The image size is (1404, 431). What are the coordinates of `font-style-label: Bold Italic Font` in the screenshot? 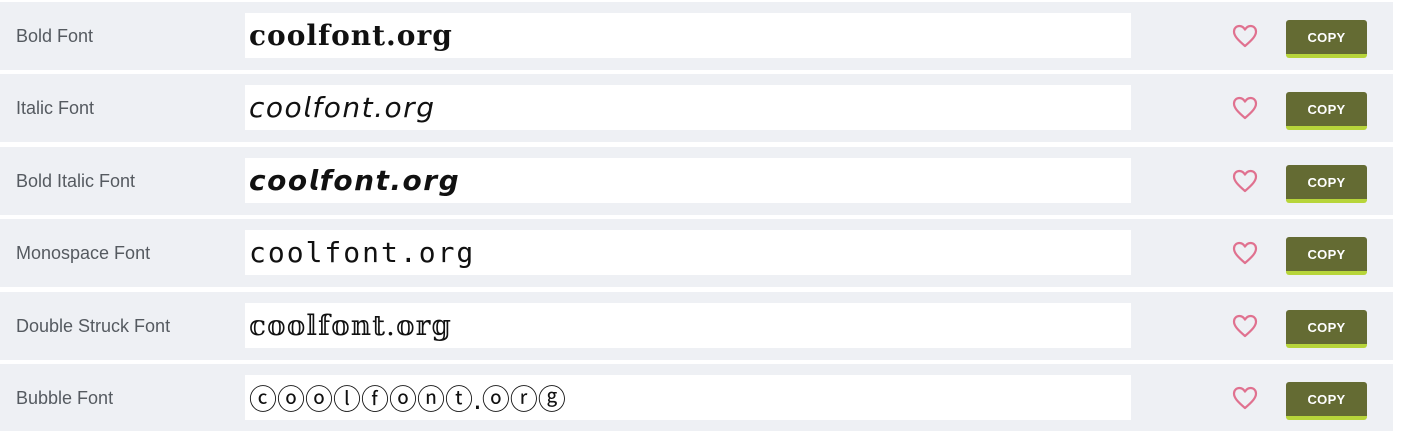 It's located at (76, 180).